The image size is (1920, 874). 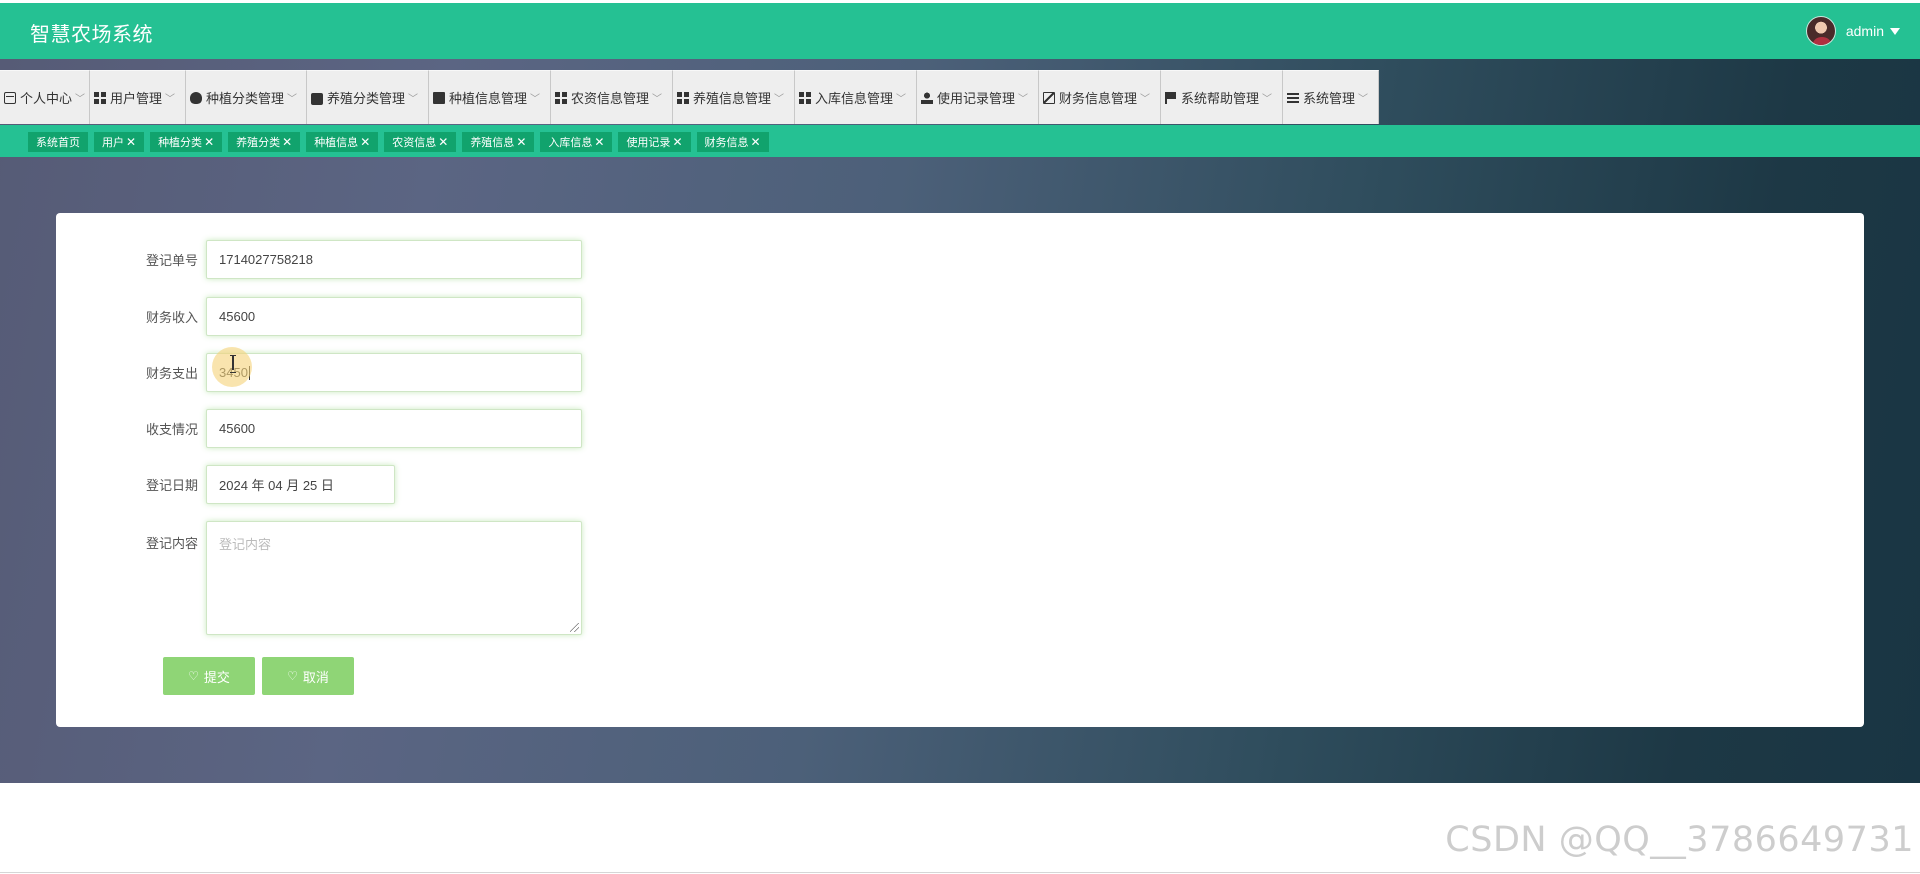 I want to click on box-icon, so click(x=1049, y=97).